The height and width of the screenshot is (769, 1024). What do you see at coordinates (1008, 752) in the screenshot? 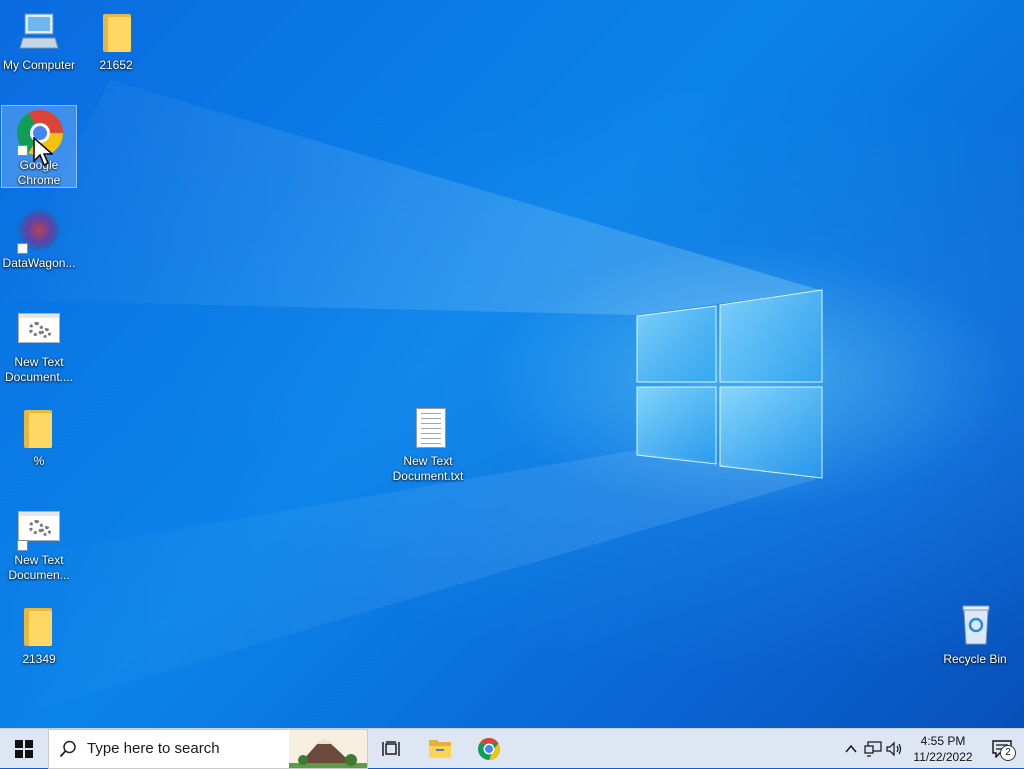
I see `notification-count-badge: 2` at bounding box center [1008, 752].